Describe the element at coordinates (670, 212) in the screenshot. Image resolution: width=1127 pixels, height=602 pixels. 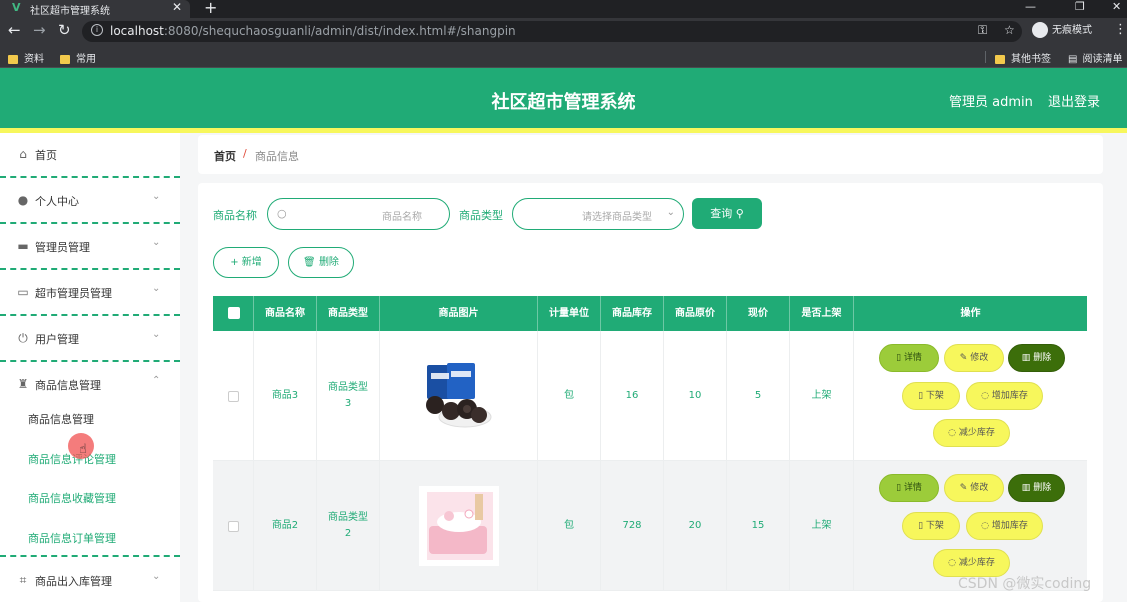
I see `chevron-down-icon: ⌄` at that location.